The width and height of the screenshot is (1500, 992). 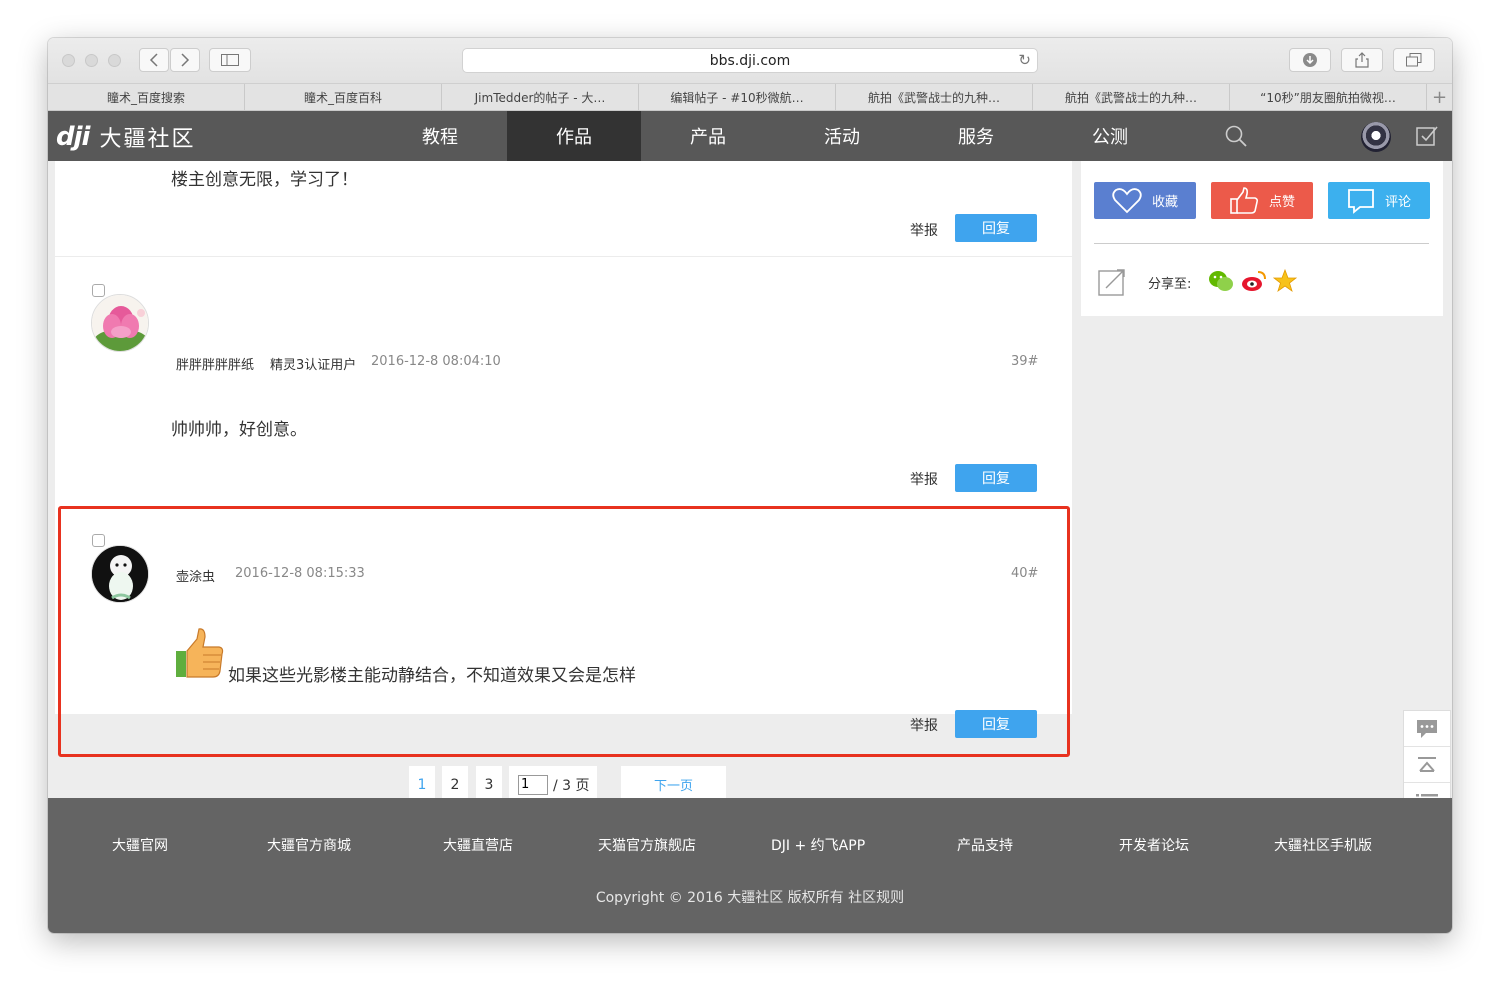 What do you see at coordinates (1236, 136) in the screenshot?
I see `search-icon` at bounding box center [1236, 136].